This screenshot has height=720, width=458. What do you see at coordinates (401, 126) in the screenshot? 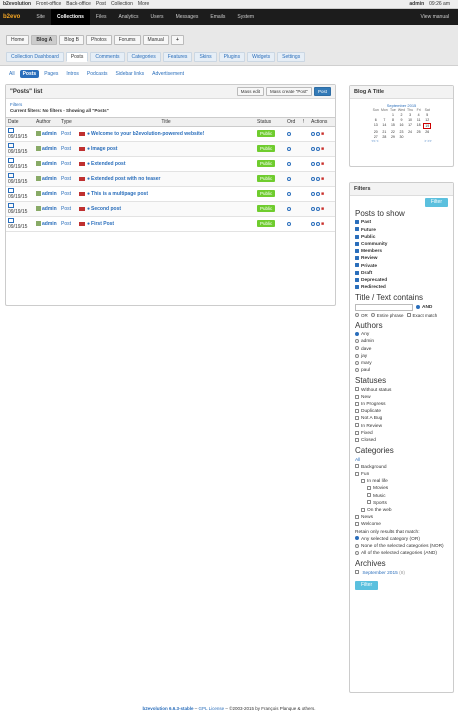
I see `calendar-day: 16` at bounding box center [401, 126].